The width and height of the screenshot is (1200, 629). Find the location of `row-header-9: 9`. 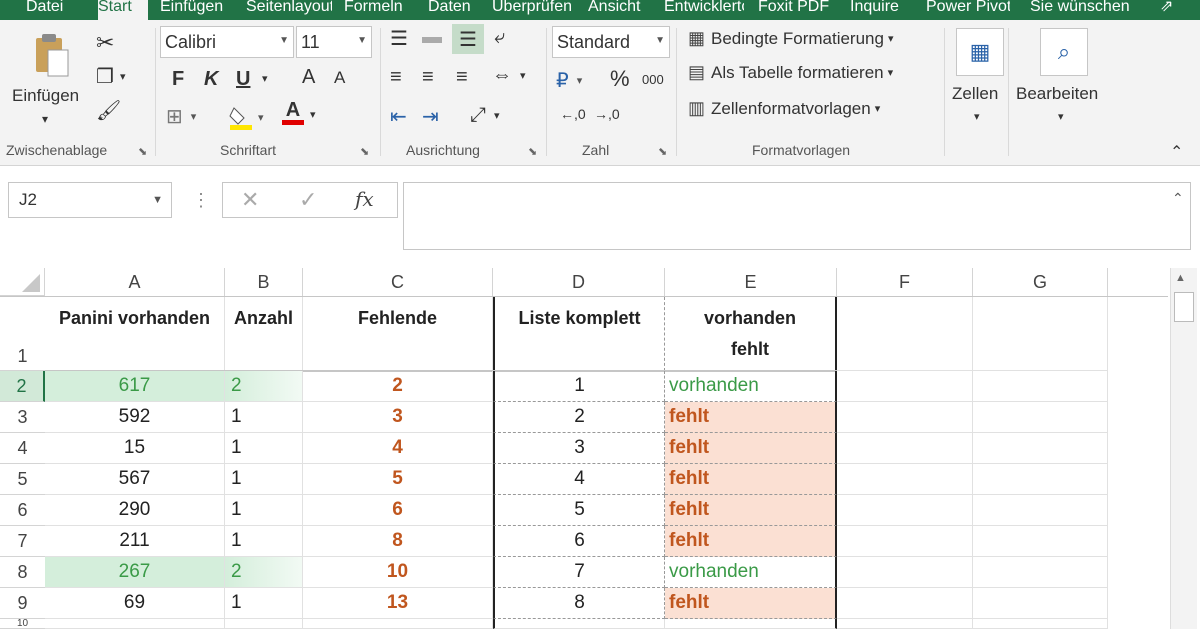

row-header-9: 9 is located at coordinates (22, 603).